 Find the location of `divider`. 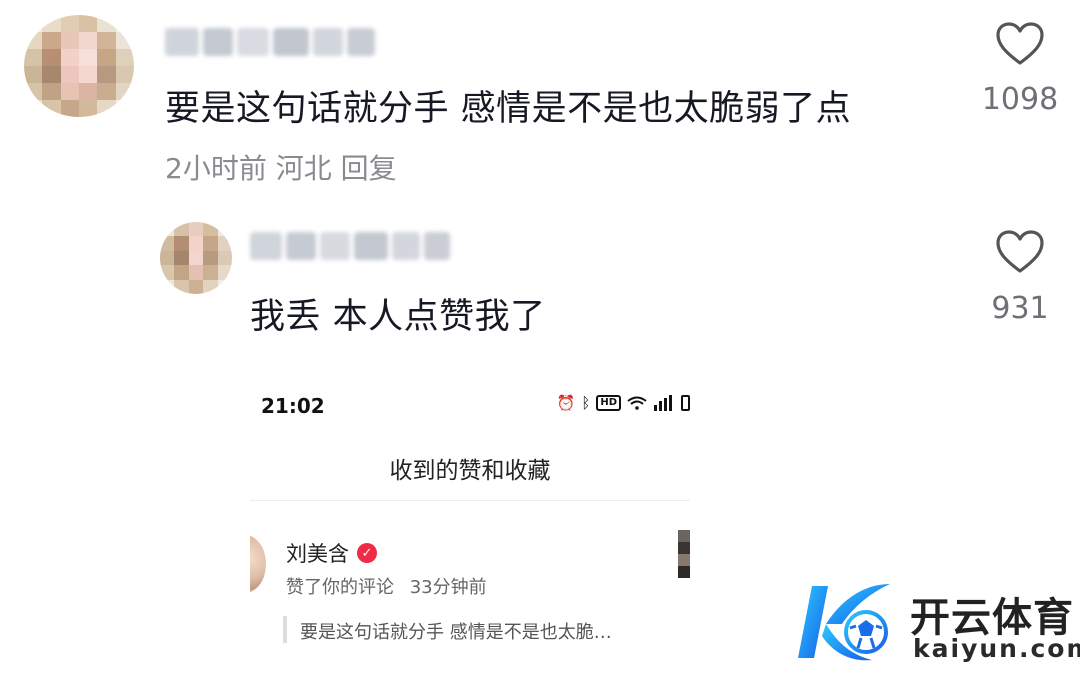

divider is located at coordinates (470, 500).